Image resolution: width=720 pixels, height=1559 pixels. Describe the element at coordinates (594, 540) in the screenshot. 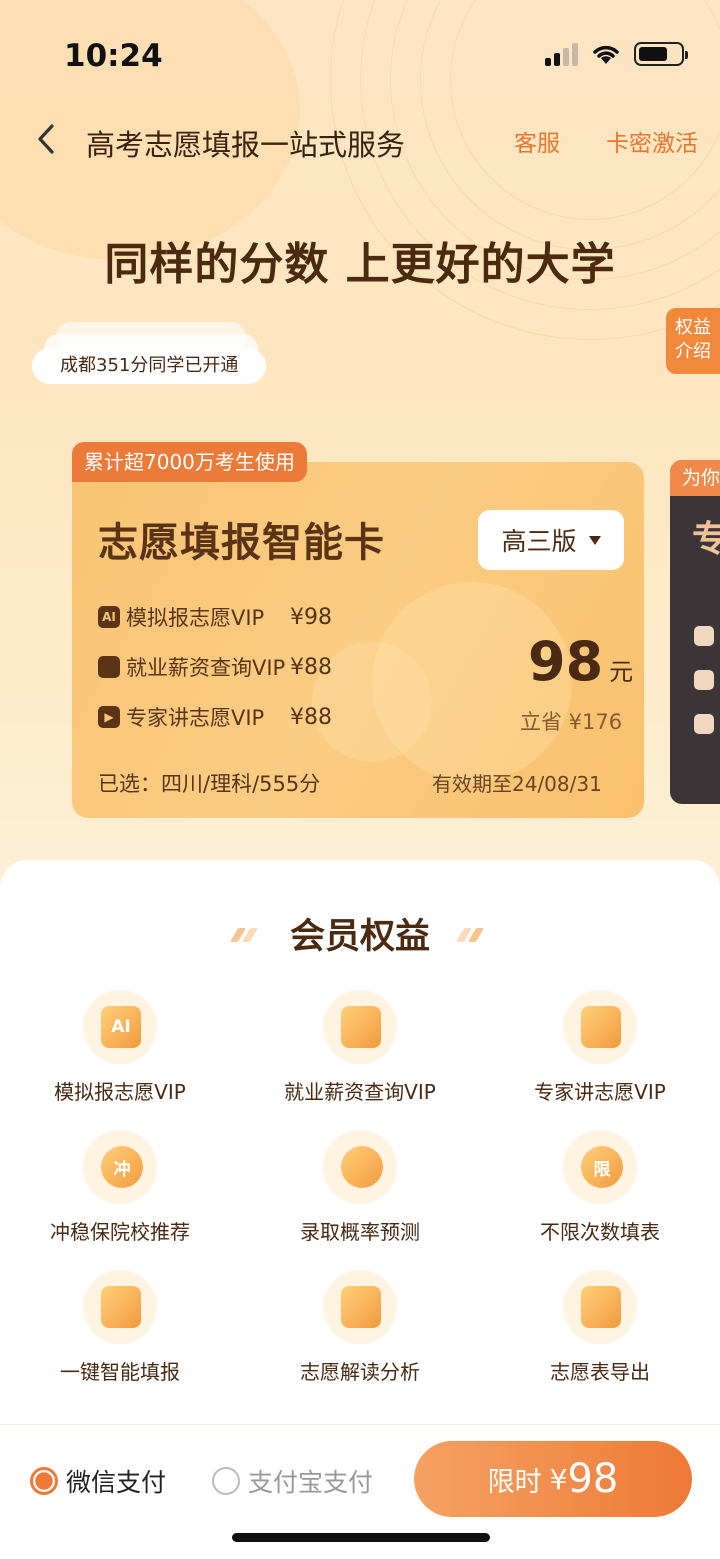

I see `caret-down-icon` at that location.